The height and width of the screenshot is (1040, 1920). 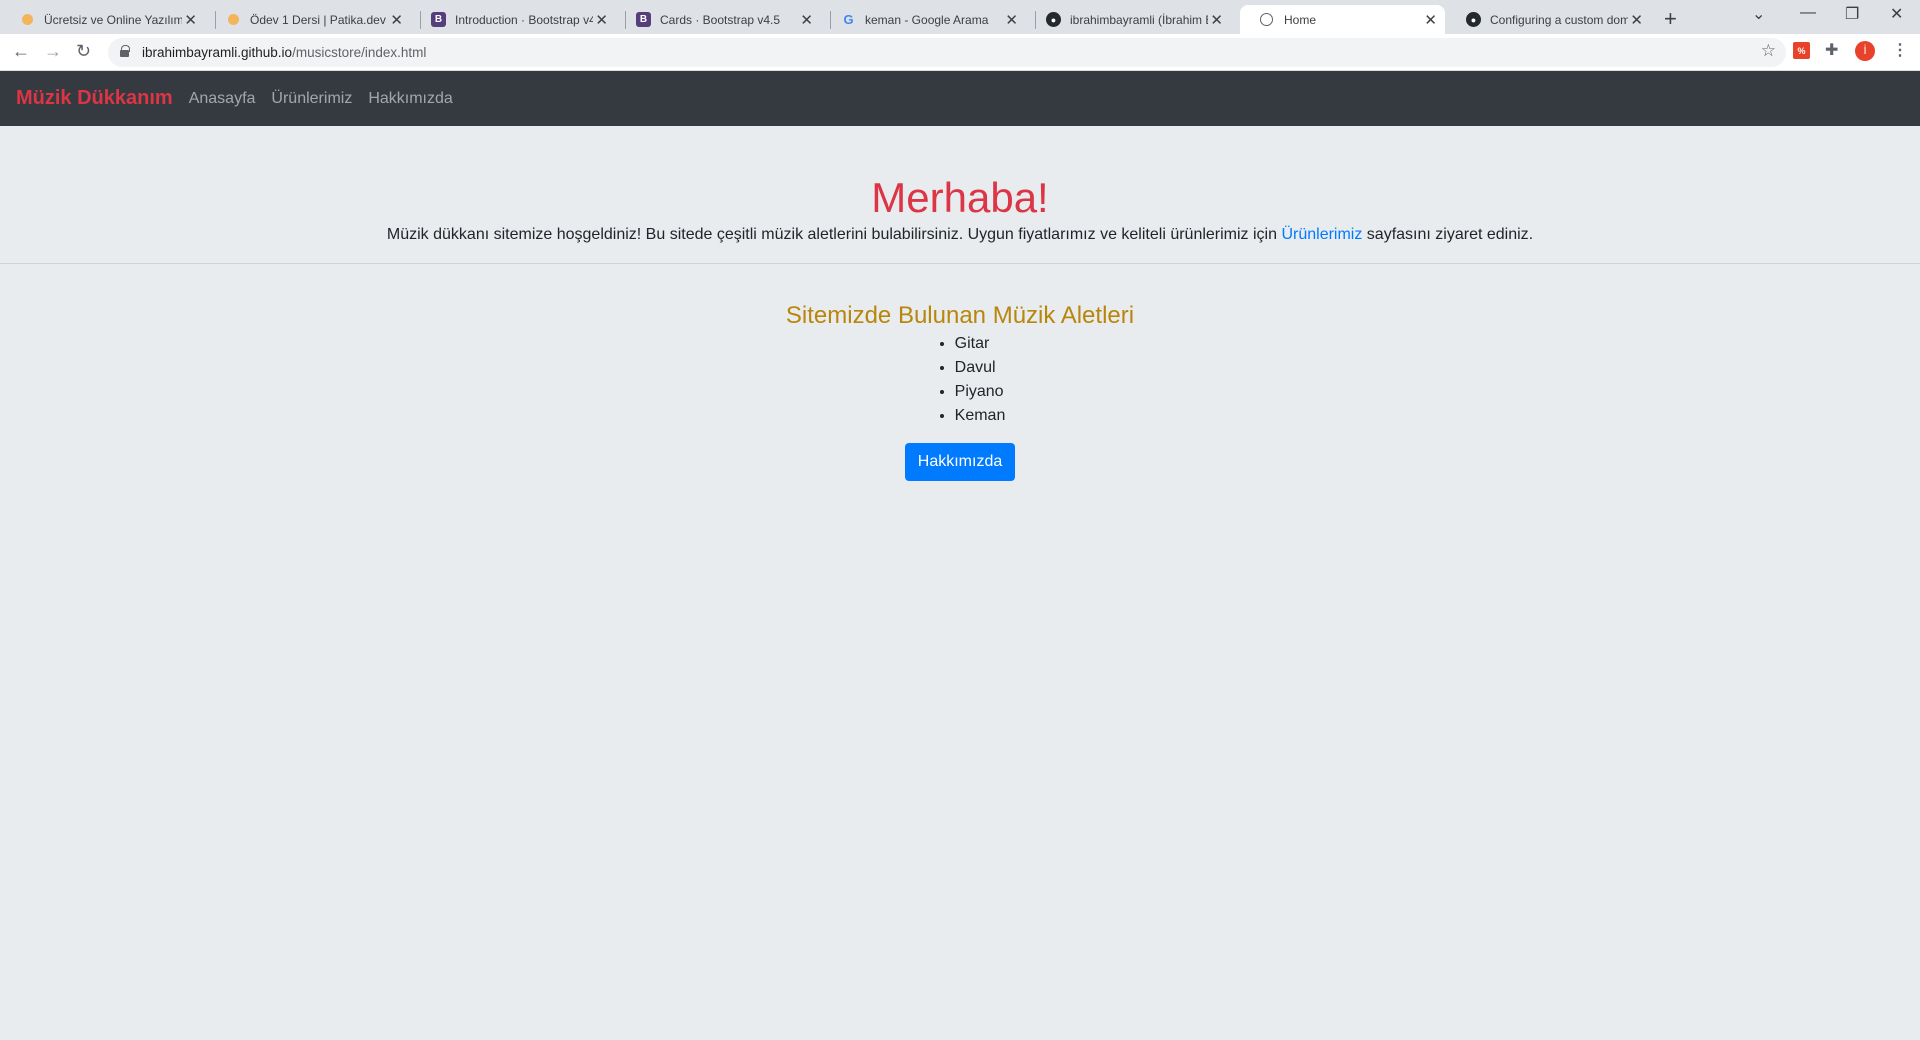 What do you see at coordinates (927, 20) in the screenshot?
I see `tab-title: keman - Google Arama` at bounding box center [927, 20].